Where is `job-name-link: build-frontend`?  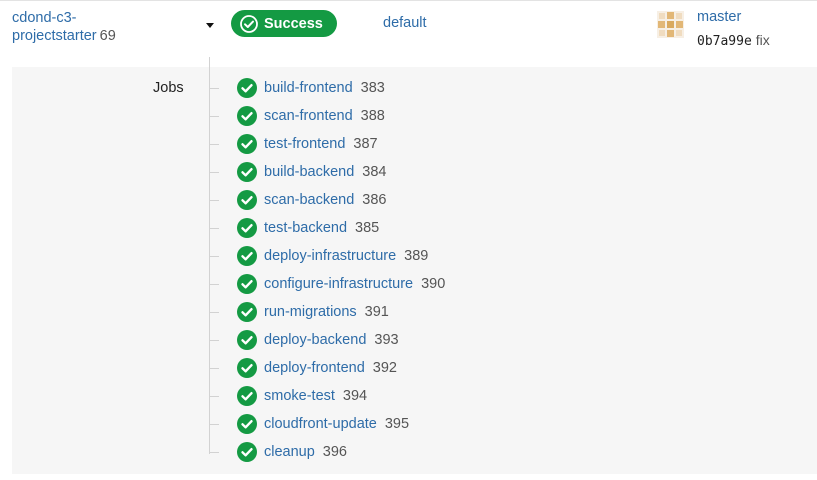 job-name-link: build-frontend is located at coordinates (308, 88).